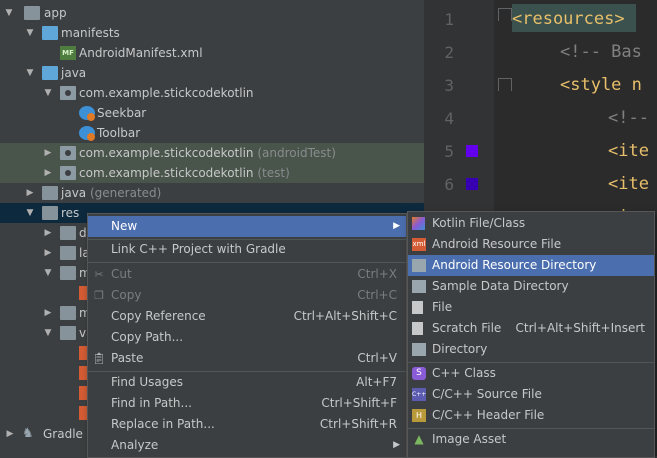  I want to click on menu-item-scratch-file: Scratch File Ctrl+Alt+Shift+Insert, so click(531, 328).